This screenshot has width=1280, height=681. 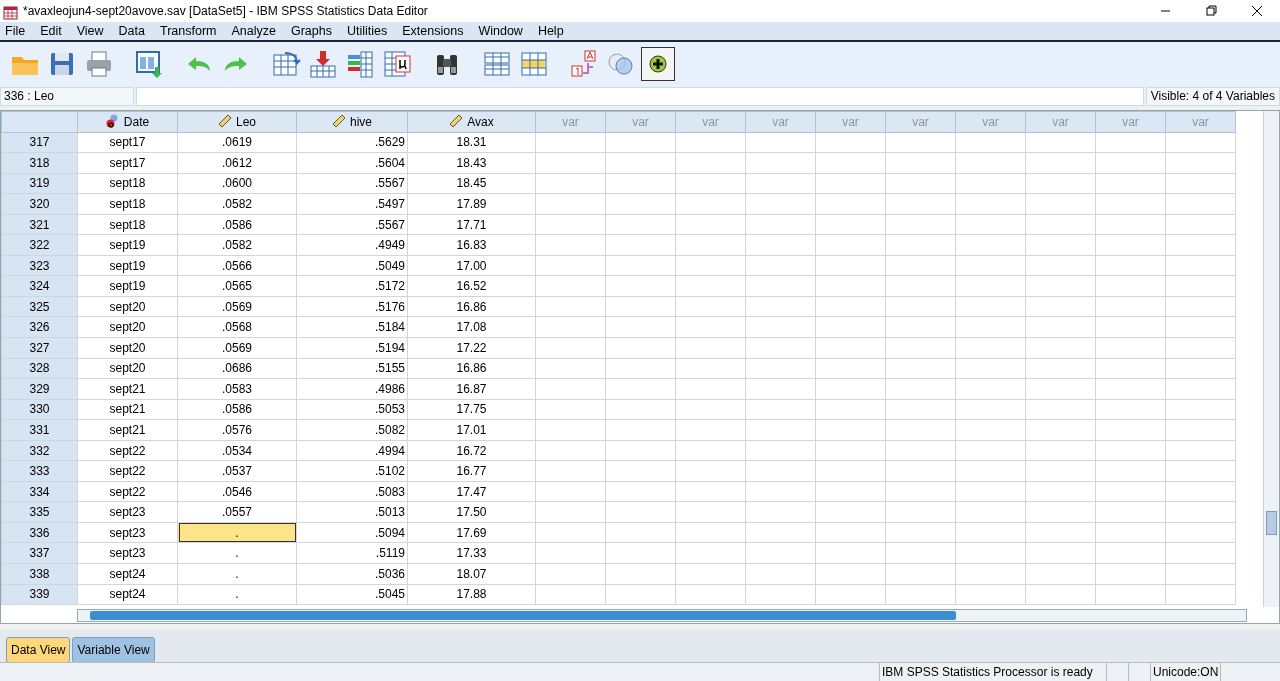 I want to click on table-cell: sept17, so click(x=127, y=142).